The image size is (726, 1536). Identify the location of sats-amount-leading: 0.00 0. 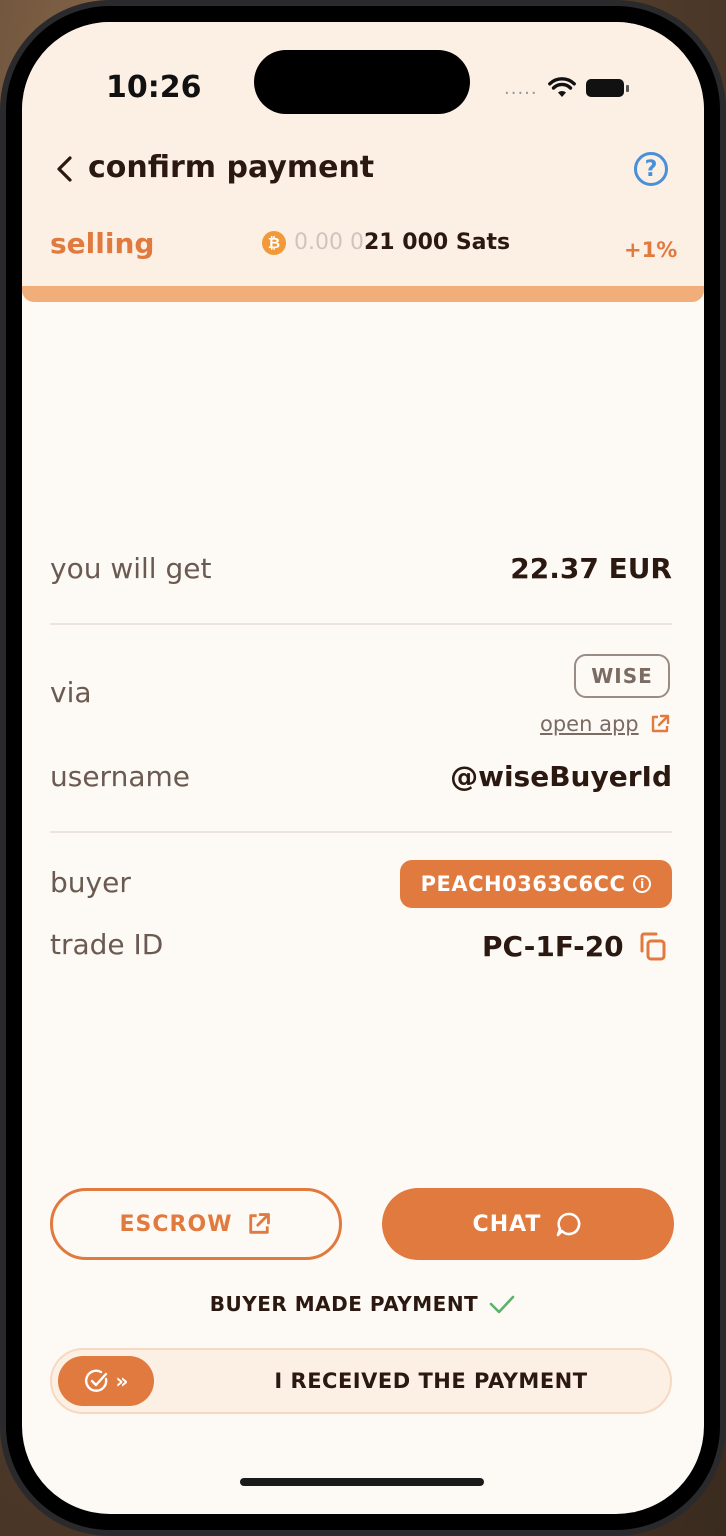
(329, 242).